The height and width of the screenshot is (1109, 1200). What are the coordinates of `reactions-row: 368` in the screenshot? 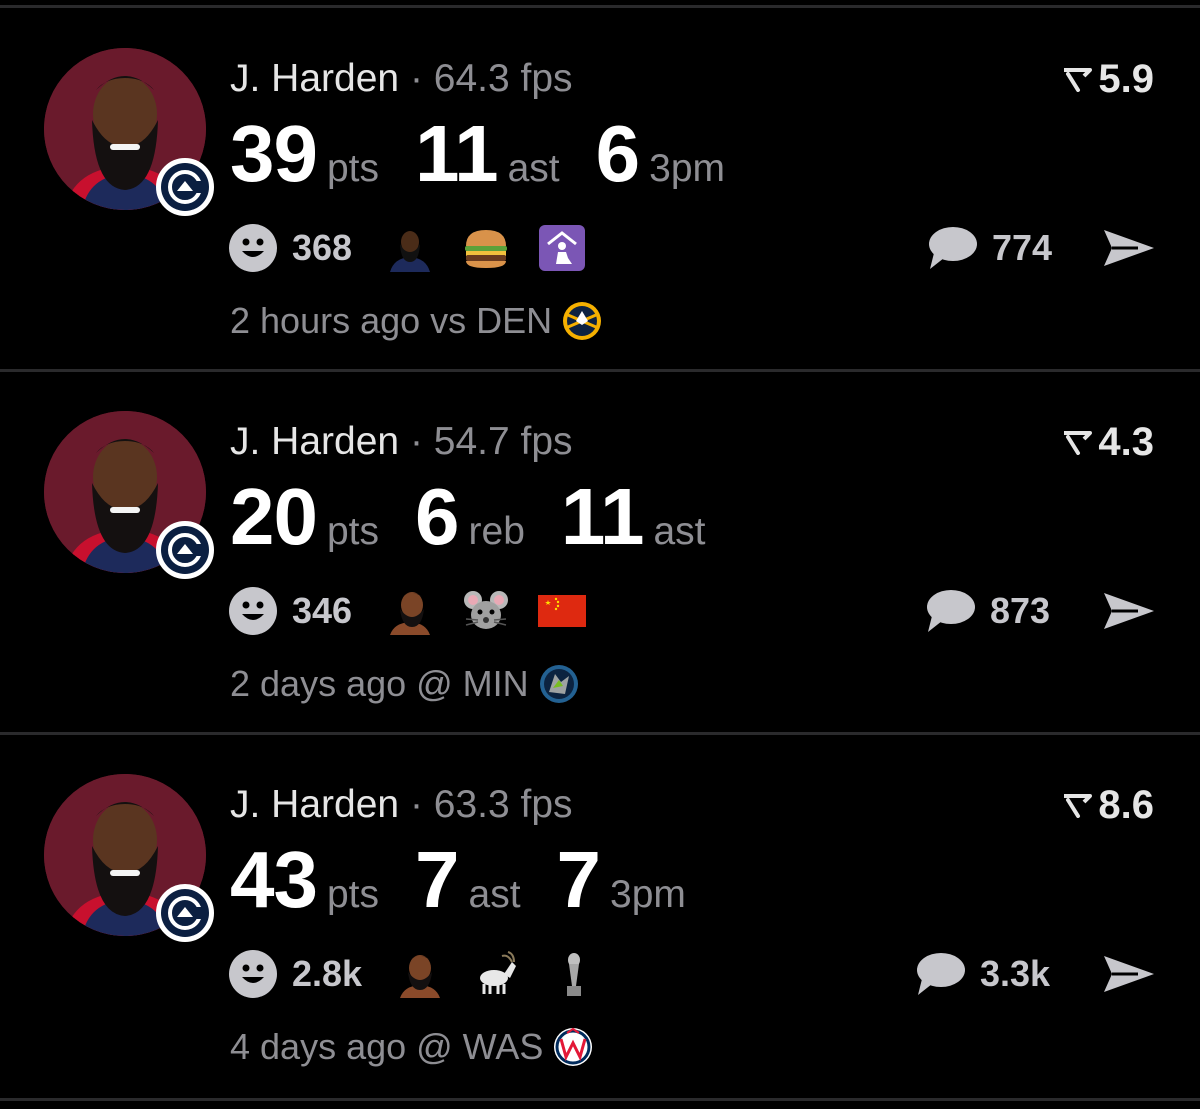 It's located at (421, 248).